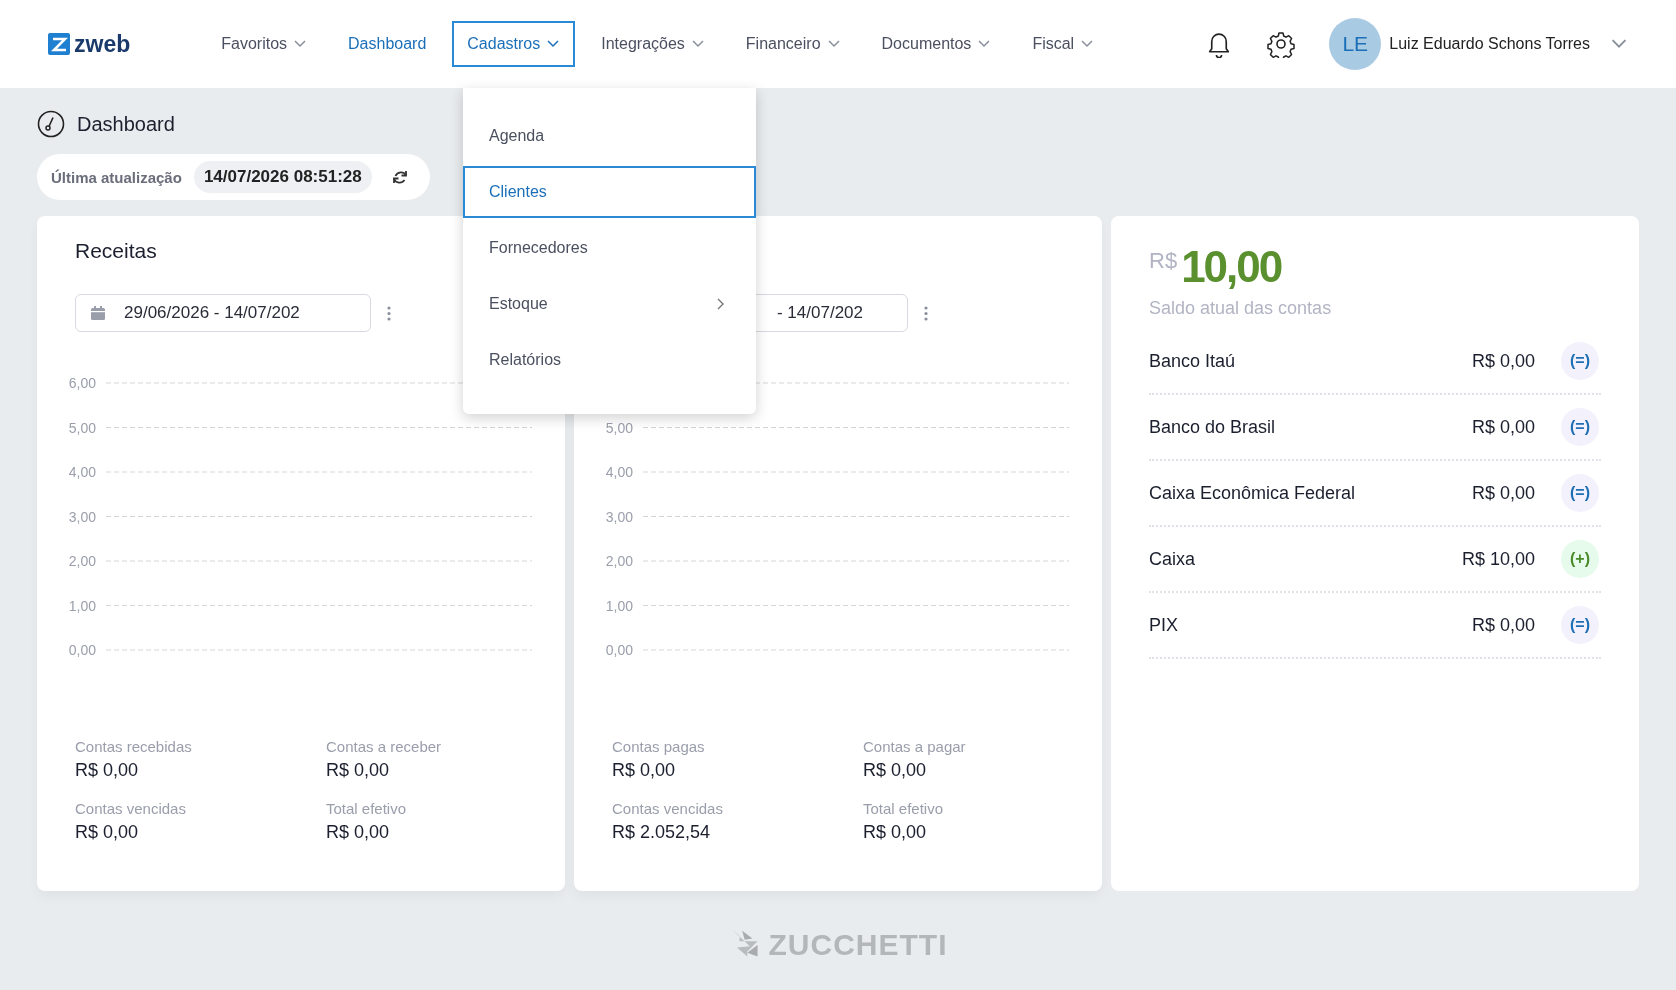  Describe the element at coordinates (126, 124) in the screenshot. I see `page-title: Dashboard` at that location.